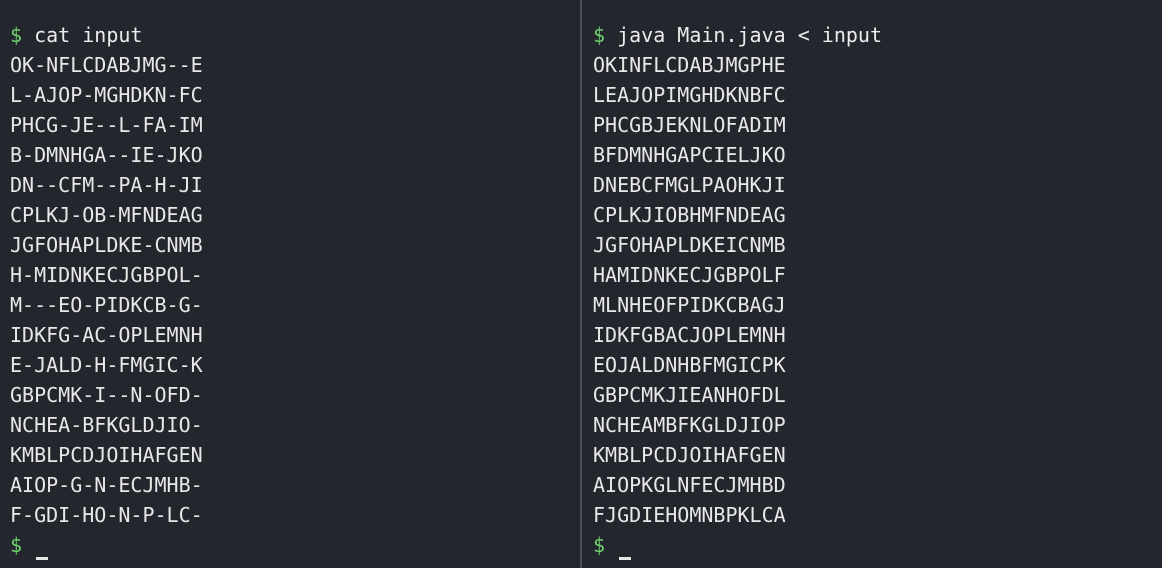 The height and width of the screenshot is (568, 1162). What do you see at coordinates (106, 65) in the screenshot?
I see `output-line: OK-NFLCDABJMG--E` at bounding box center [106, 65].